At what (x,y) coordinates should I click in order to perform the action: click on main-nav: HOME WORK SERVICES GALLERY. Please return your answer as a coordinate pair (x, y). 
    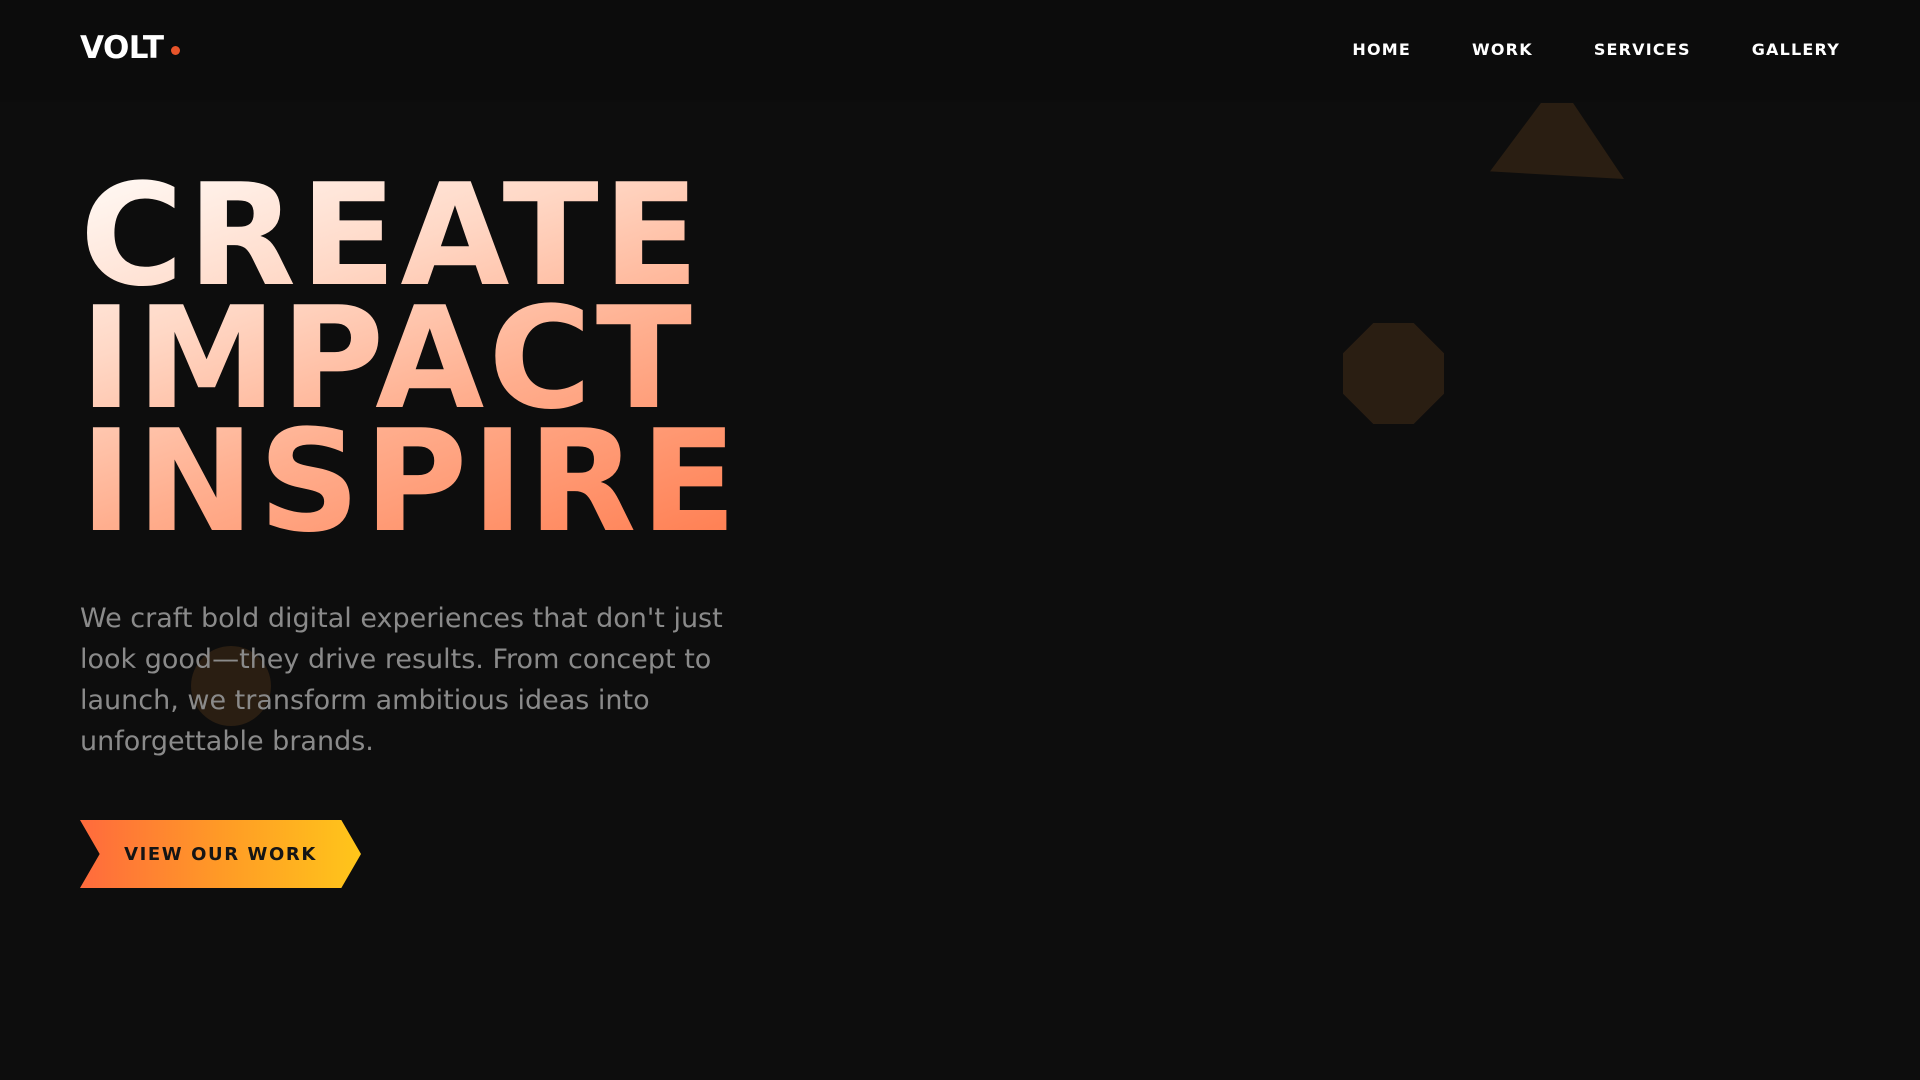
    Looking at the image, I should click on (1596, 49).